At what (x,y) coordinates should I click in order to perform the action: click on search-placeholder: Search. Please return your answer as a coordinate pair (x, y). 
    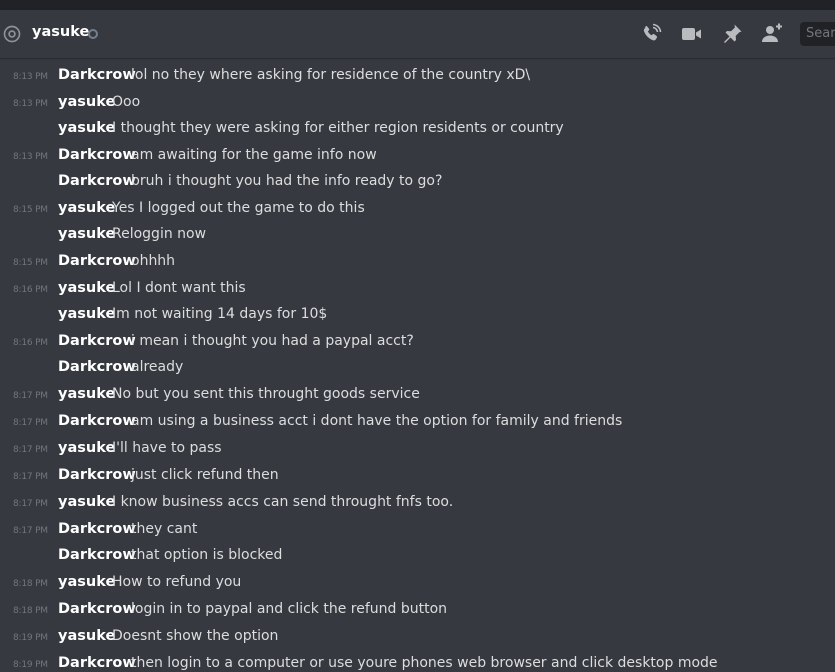
    Looking at the image, I should click on (820, 33).